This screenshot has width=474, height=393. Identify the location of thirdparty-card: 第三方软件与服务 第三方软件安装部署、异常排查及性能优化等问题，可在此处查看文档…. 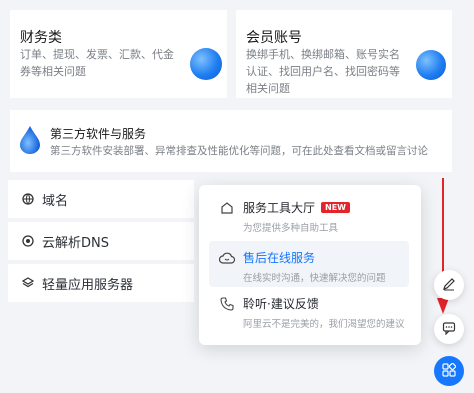
(231, 141).